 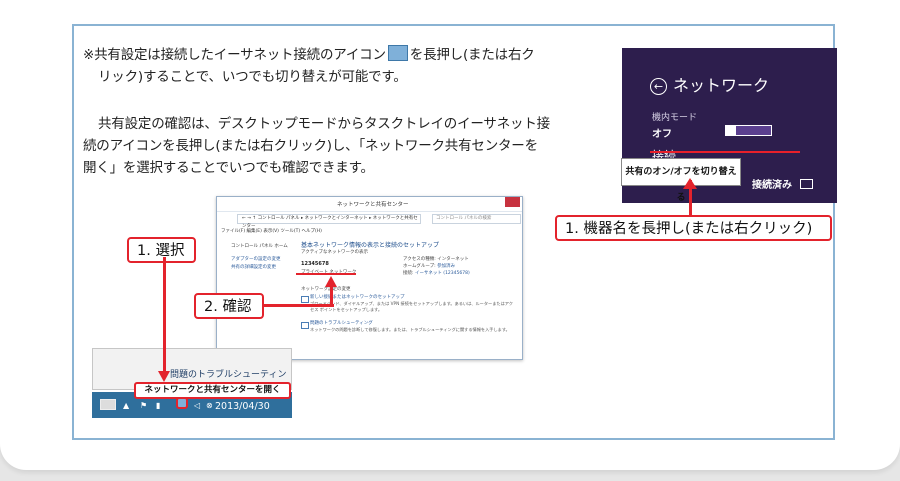 I want to click on setup-connection-icon, so click(x=305, y=299).